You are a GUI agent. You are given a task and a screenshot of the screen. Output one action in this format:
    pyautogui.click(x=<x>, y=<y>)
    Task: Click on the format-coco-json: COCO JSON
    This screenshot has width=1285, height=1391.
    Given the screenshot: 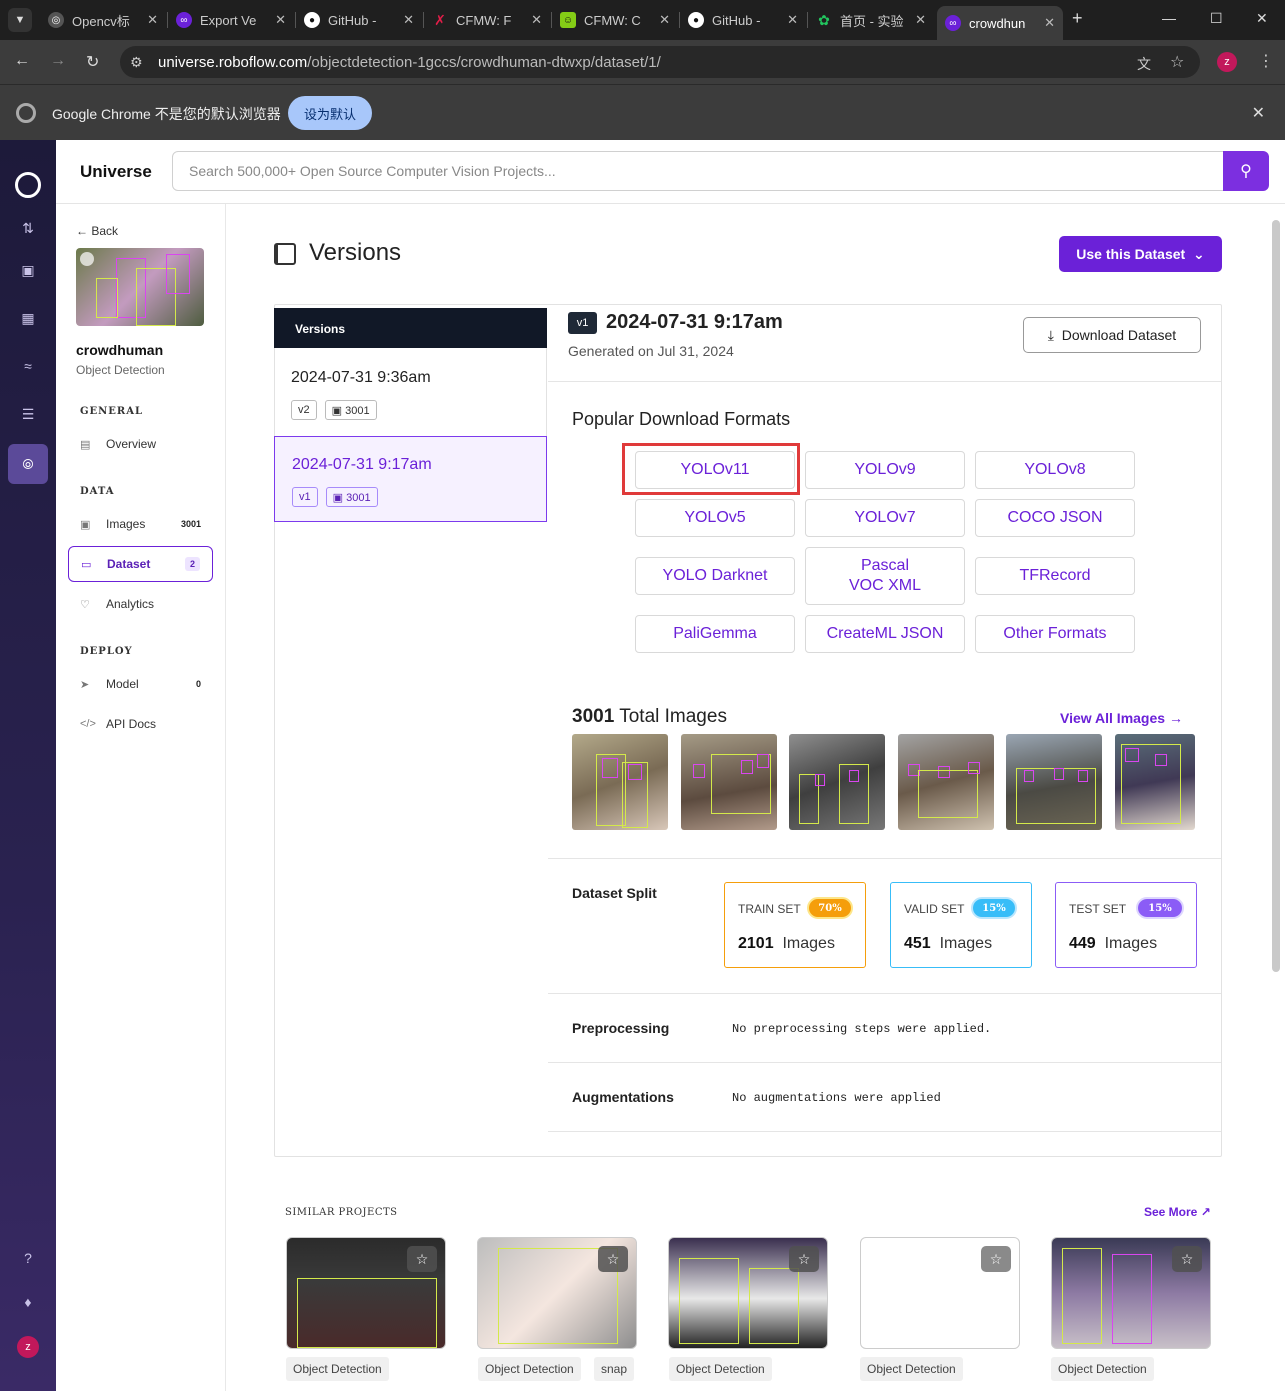 What is the action you would take?
    pyautogui.click(x=1055, y=518)
    